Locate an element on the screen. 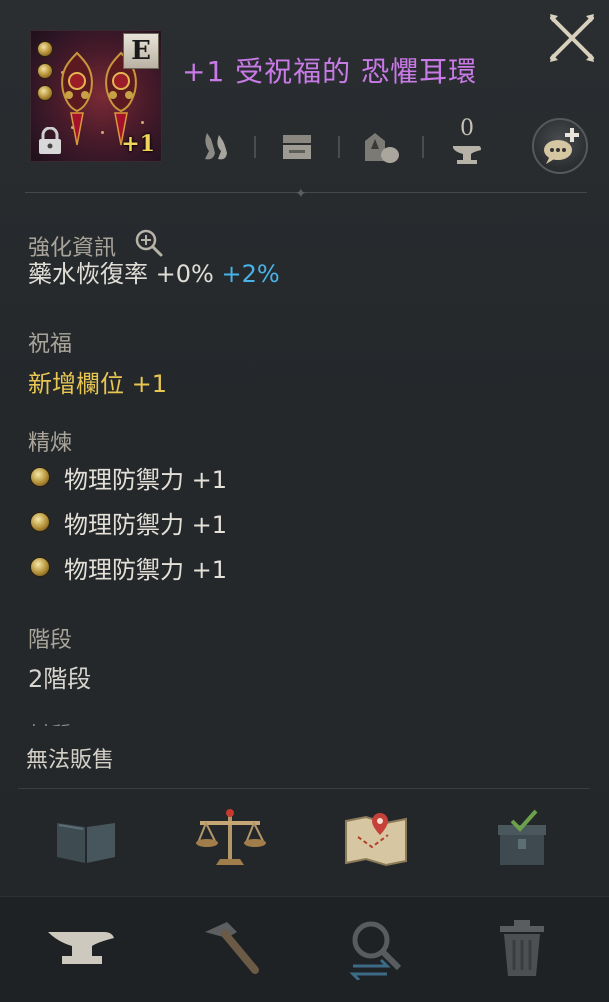 Image resolution: width=609 pixels, height=1002 pixels. tier-label: 階段 is located at coordinates (50, 640).